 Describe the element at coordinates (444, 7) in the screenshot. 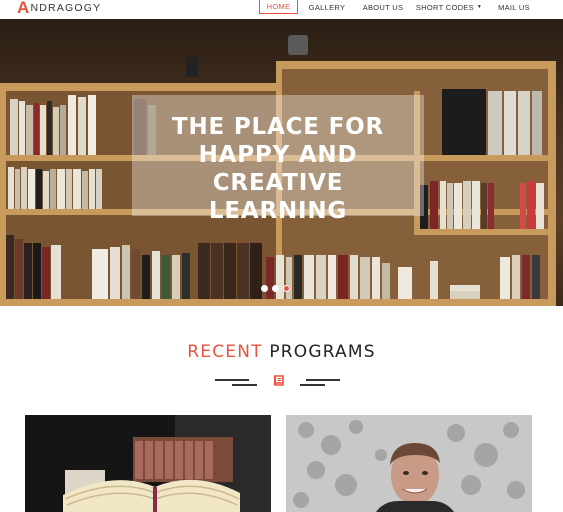

I see `nav-short-codes-label: SHORT CODES` at that location.